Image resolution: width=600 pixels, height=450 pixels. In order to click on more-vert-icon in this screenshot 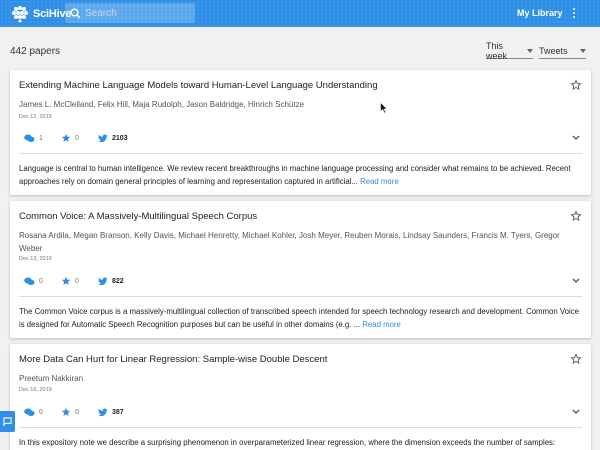, I will do `click(574, 13)`.